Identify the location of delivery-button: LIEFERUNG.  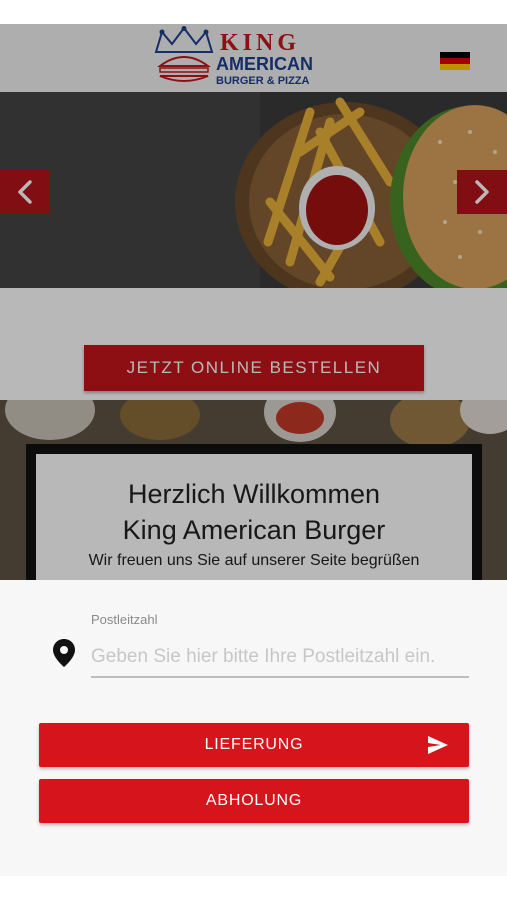
(254, 745).